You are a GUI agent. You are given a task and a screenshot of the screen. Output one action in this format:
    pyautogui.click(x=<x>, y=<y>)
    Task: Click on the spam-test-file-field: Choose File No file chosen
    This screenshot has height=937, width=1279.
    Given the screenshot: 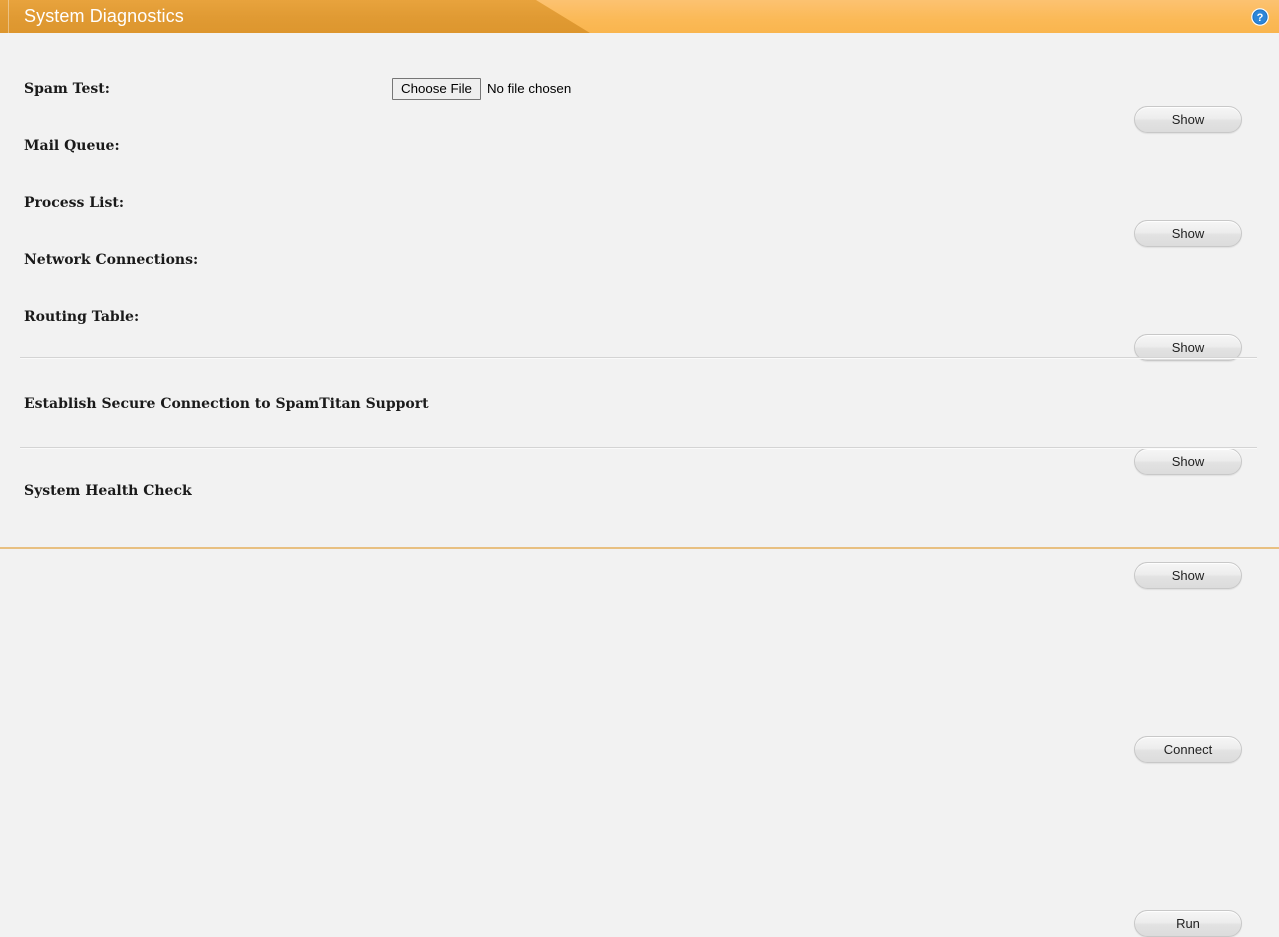 What is the action you would take?
    pyautogui.click(x=481, y=89)
    